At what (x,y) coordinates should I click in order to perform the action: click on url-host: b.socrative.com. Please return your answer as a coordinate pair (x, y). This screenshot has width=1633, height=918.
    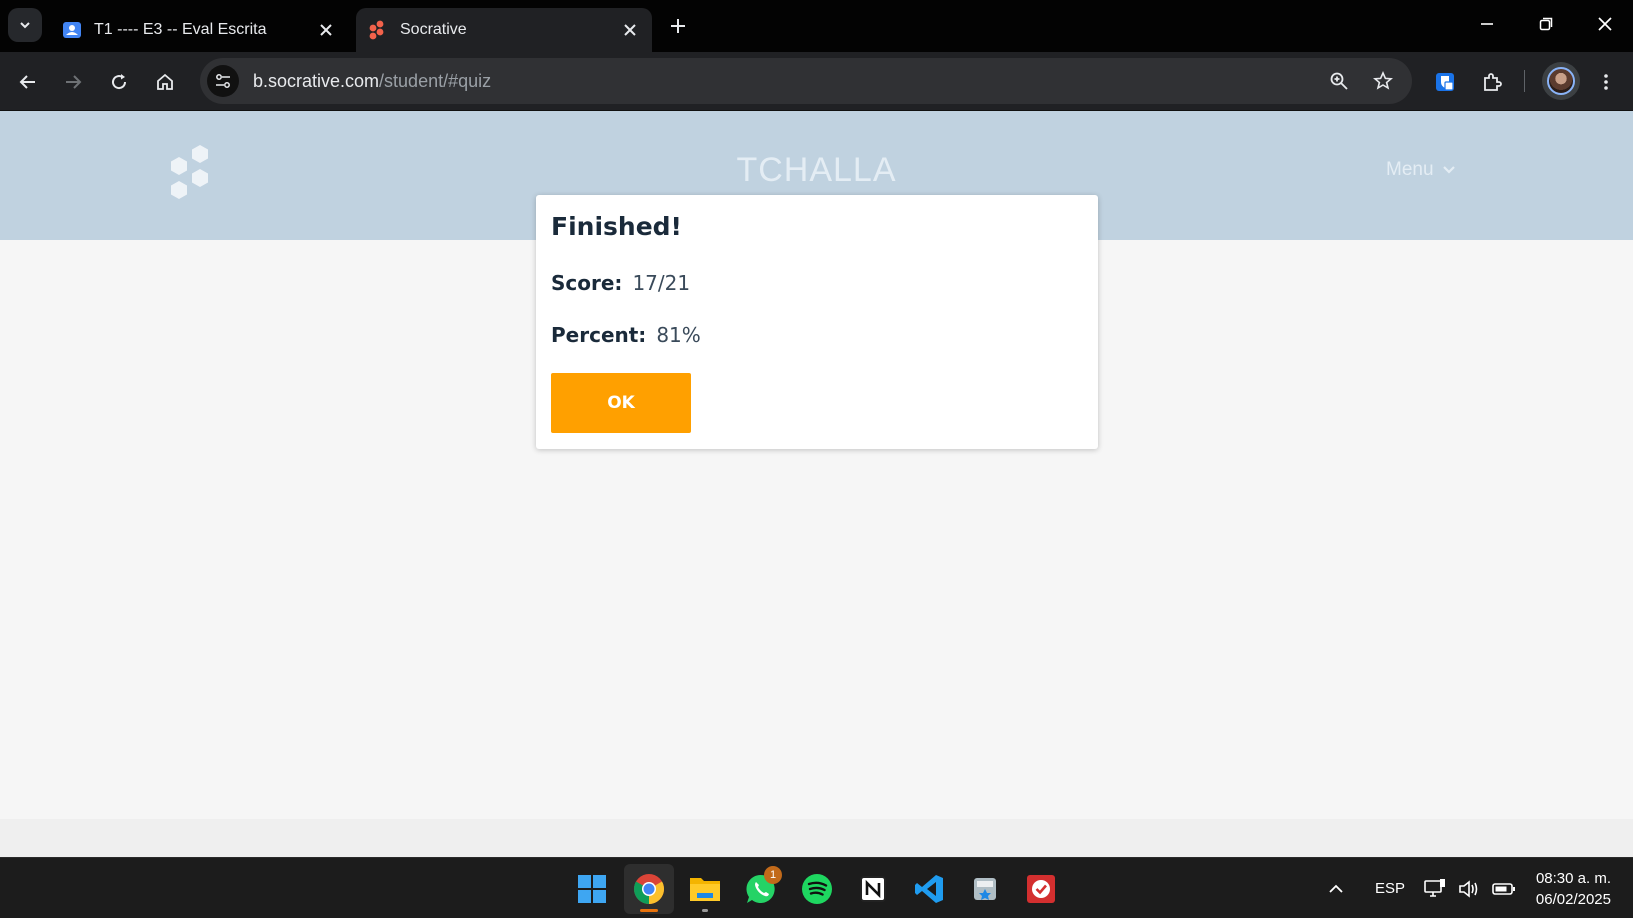
    Looking at the image, I should click on (316, 80).